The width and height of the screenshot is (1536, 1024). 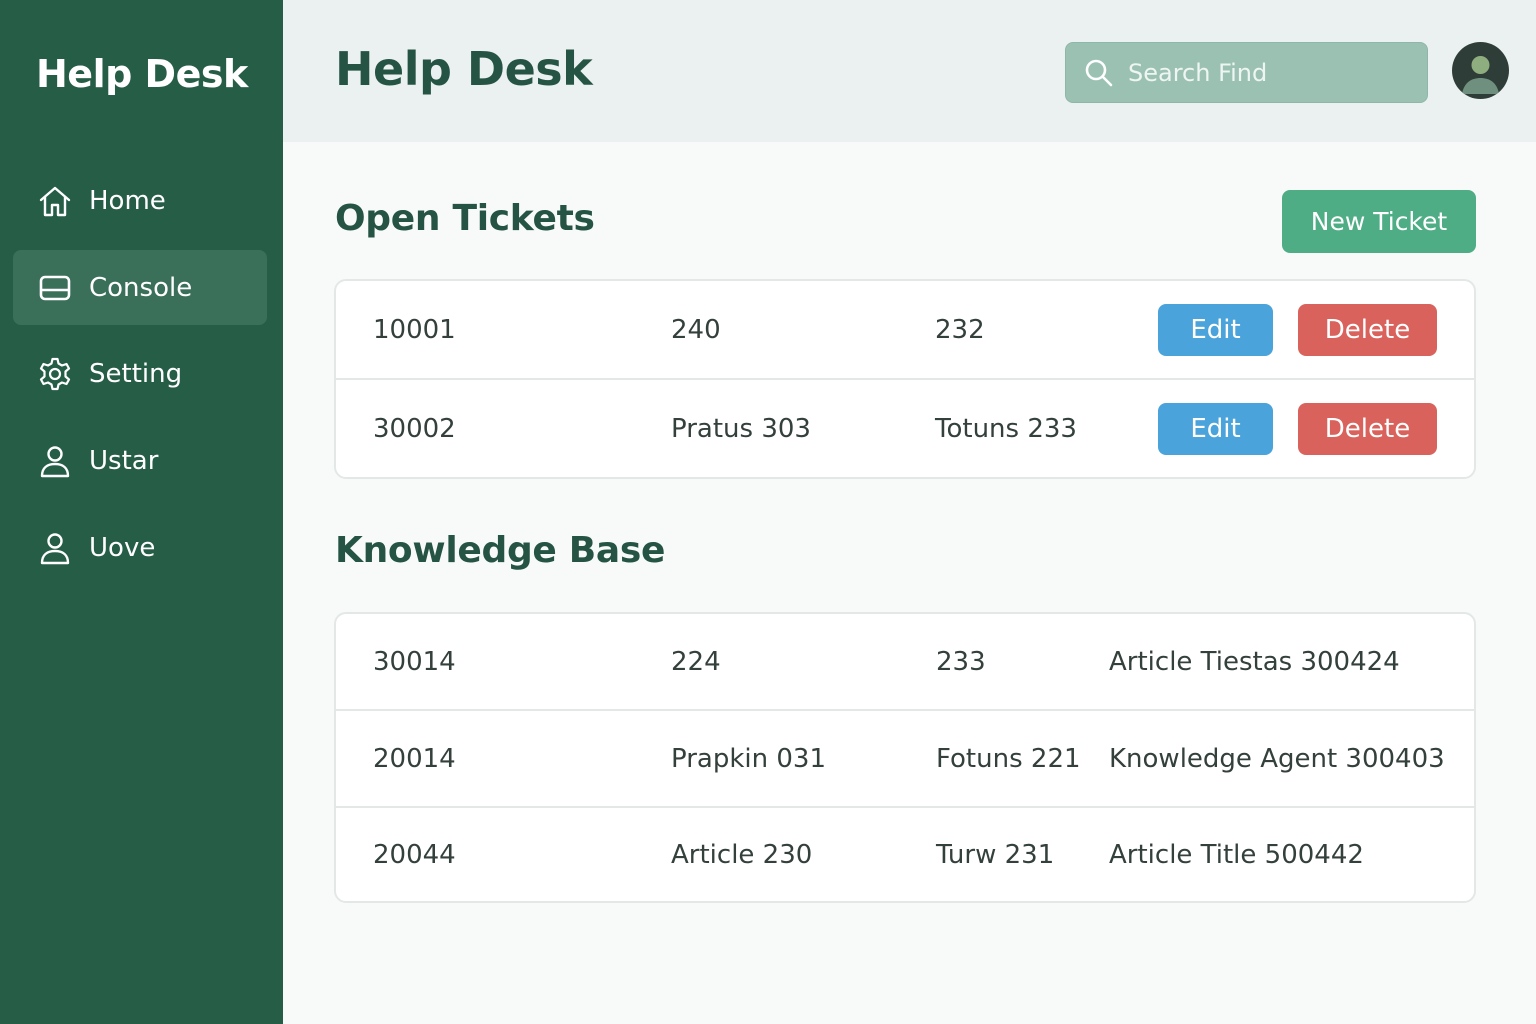 What do you see at coordinates (1268, 73) in the screenshot?
I see `search-input` at bounding box center [1268, 73].